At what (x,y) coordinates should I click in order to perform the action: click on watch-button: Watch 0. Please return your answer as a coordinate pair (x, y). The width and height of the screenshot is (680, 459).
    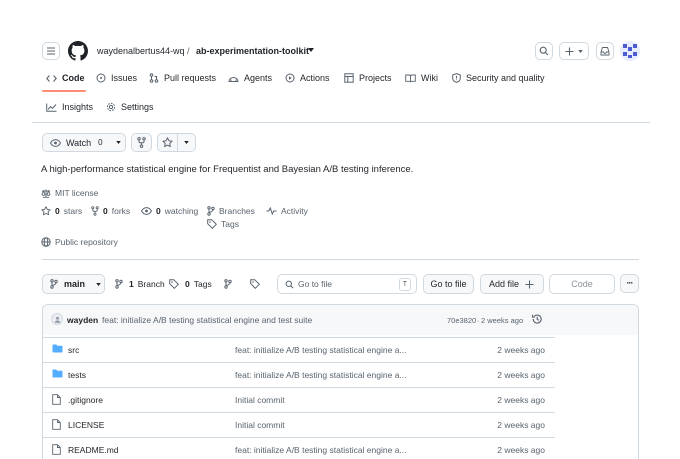
    Looking at the image, I should click on (84, 142).